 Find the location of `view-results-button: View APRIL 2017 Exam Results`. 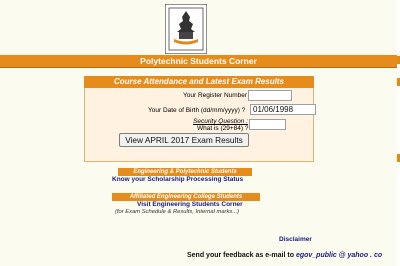

view-results-button: View APRIL 2017 Exam Results is located at coordinates (184, 140).